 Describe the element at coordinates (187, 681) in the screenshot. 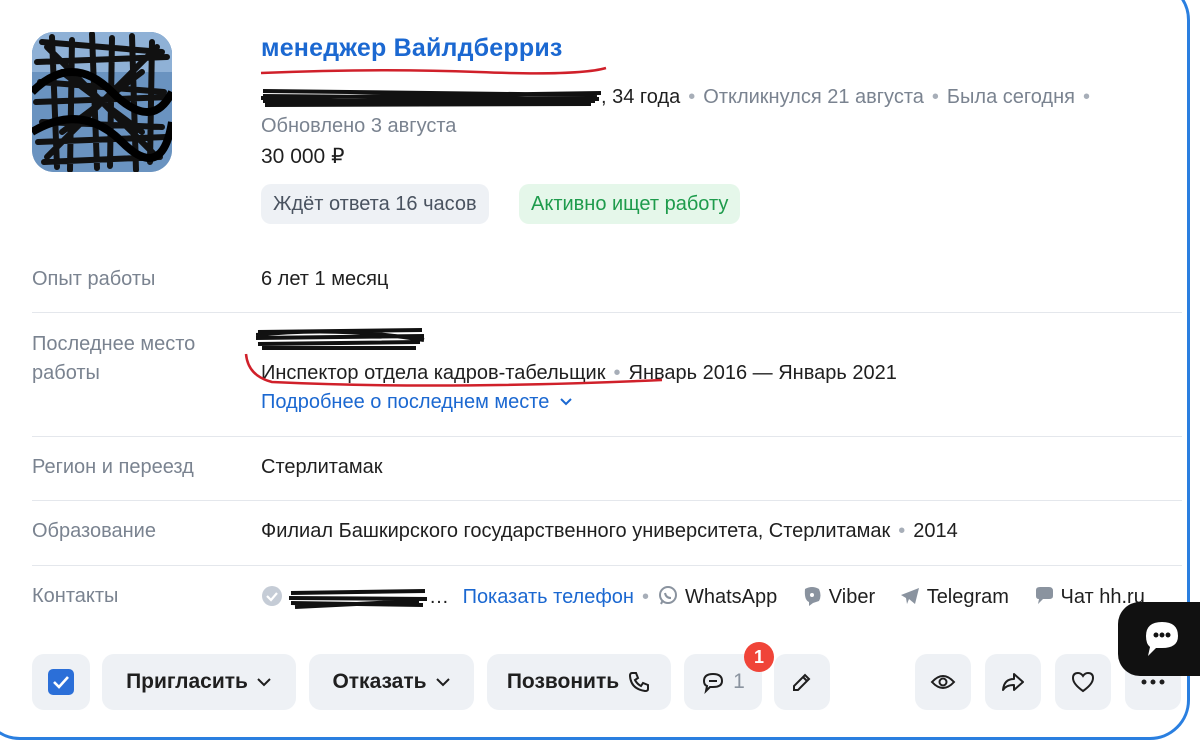

I see `invite-label: Пригласить` at that location.